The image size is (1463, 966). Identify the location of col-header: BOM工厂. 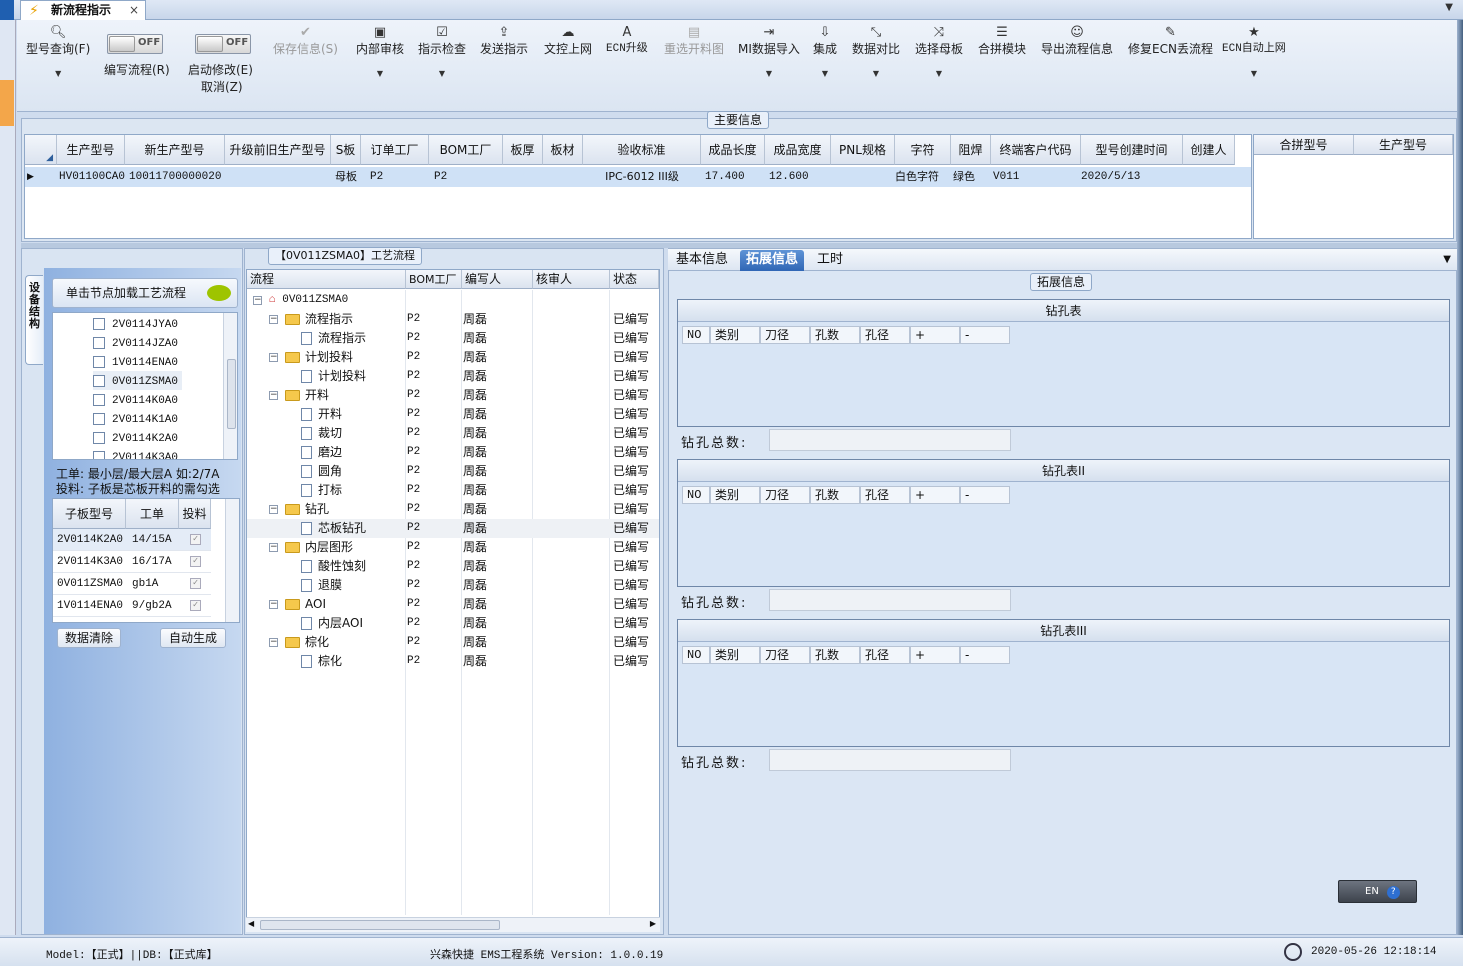
(466, 150).